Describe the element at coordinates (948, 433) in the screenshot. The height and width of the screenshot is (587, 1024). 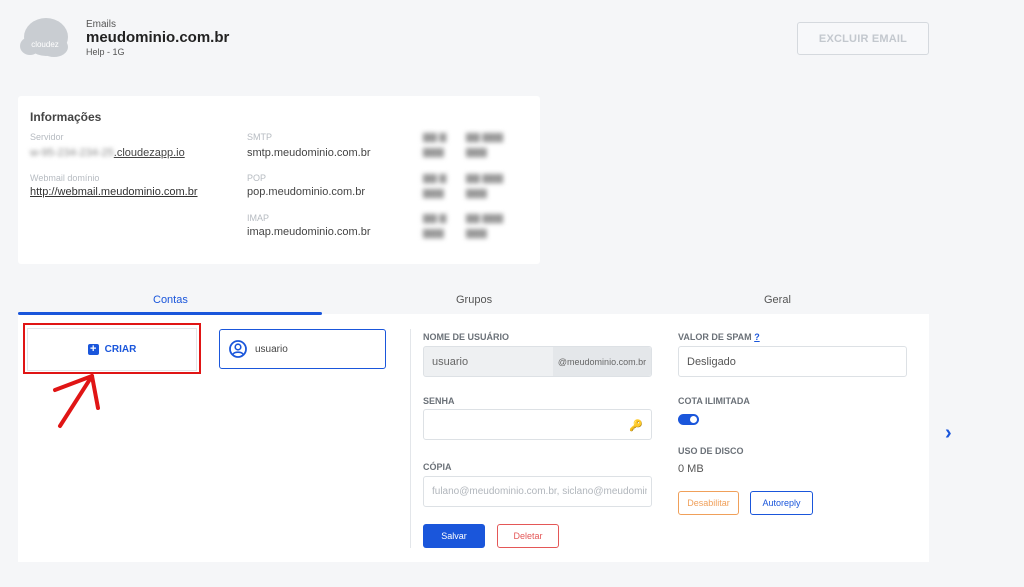
I see `chevron-right-icon: ›` at that location.